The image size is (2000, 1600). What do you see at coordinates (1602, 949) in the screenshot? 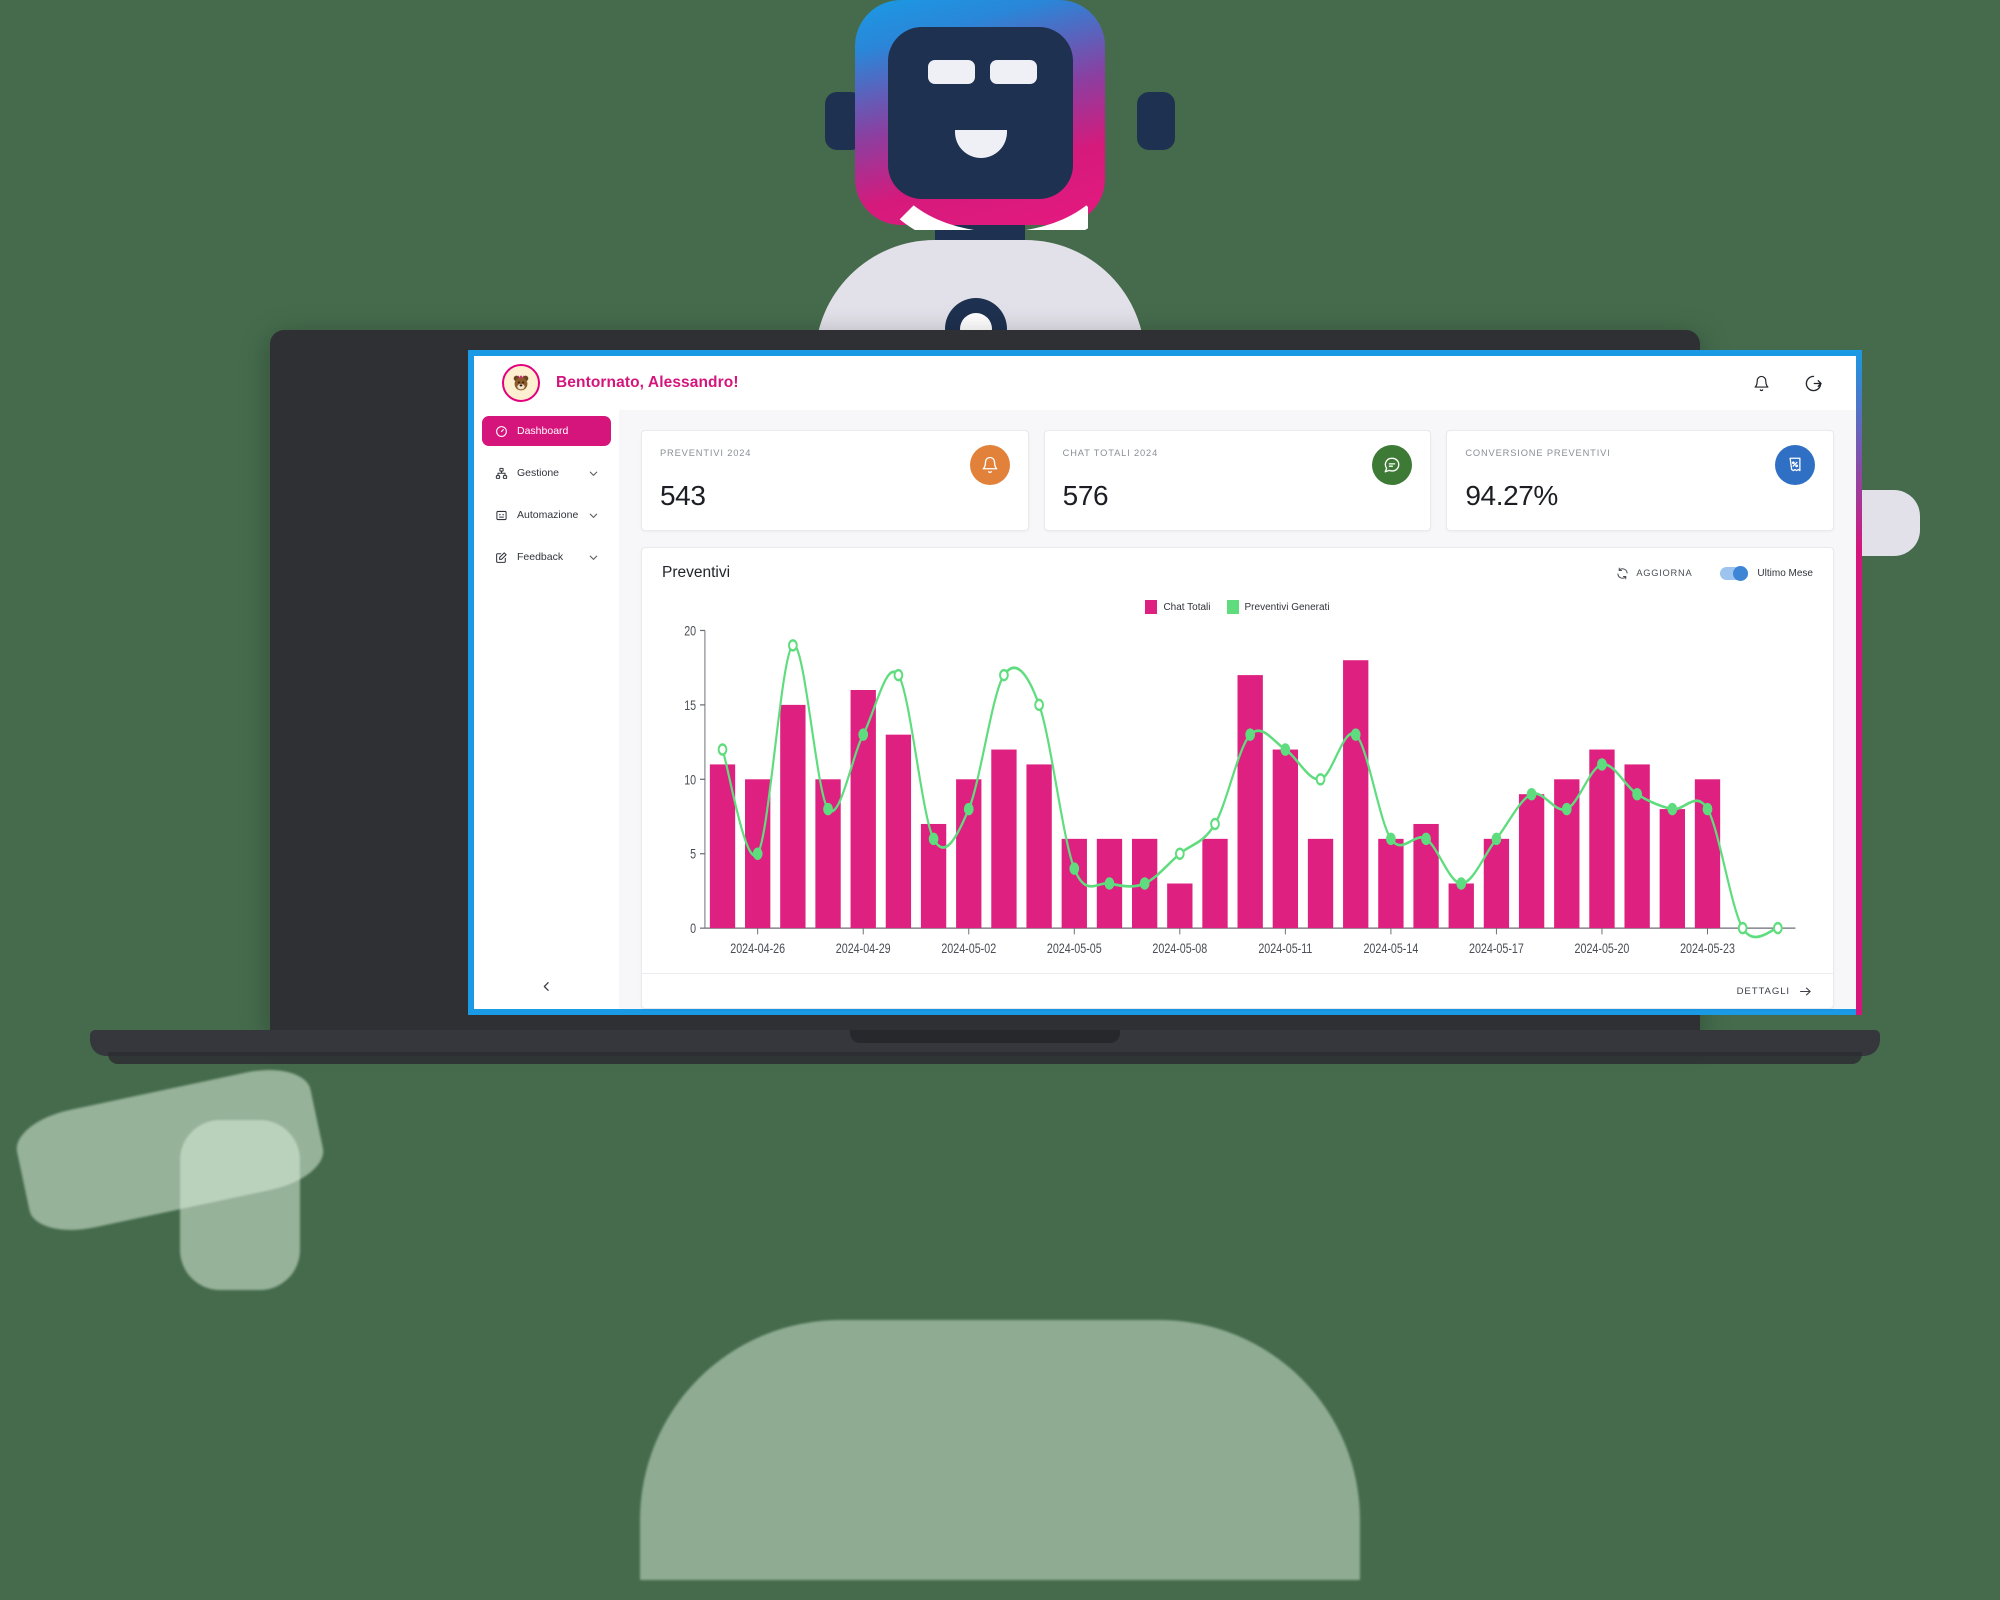
I see `svg-text: 2024-05-20` at bounding box center [1602, 949].